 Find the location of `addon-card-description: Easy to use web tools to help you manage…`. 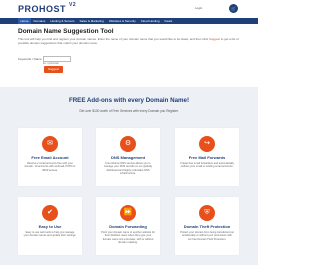

addon-card-description: Easy to use web tools to help you manage… is located at coordinates (50, 234).